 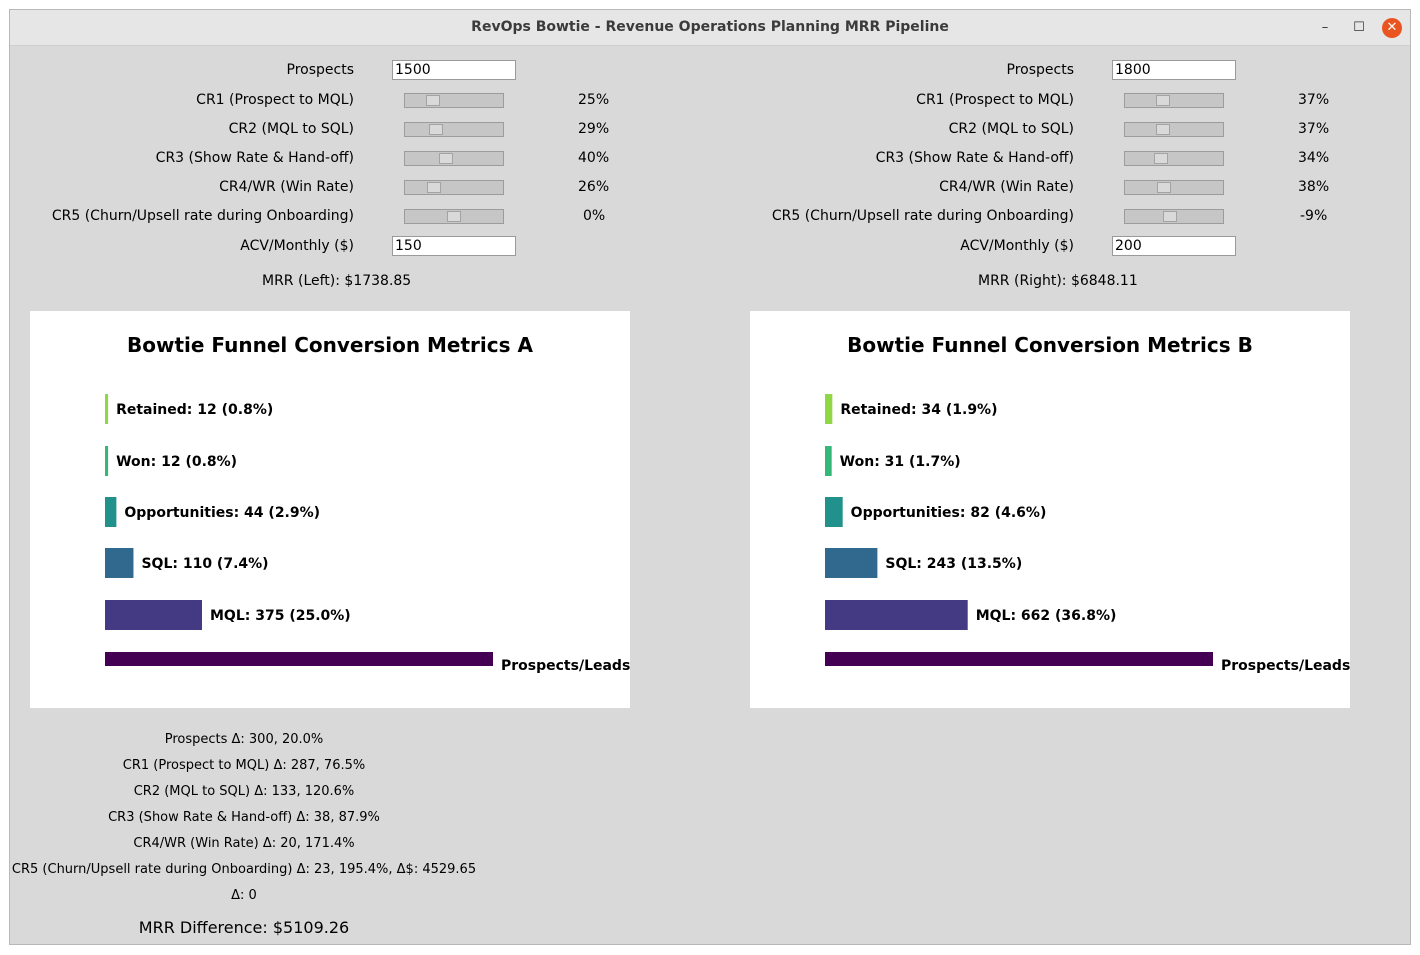 What do you see at coordinates (244, 817) in the screenshot?
I see `delta-cr3: CR3 (Show Rate & Hand-off) Δ: 38, 87.9%` at bounding box center [244, 817].